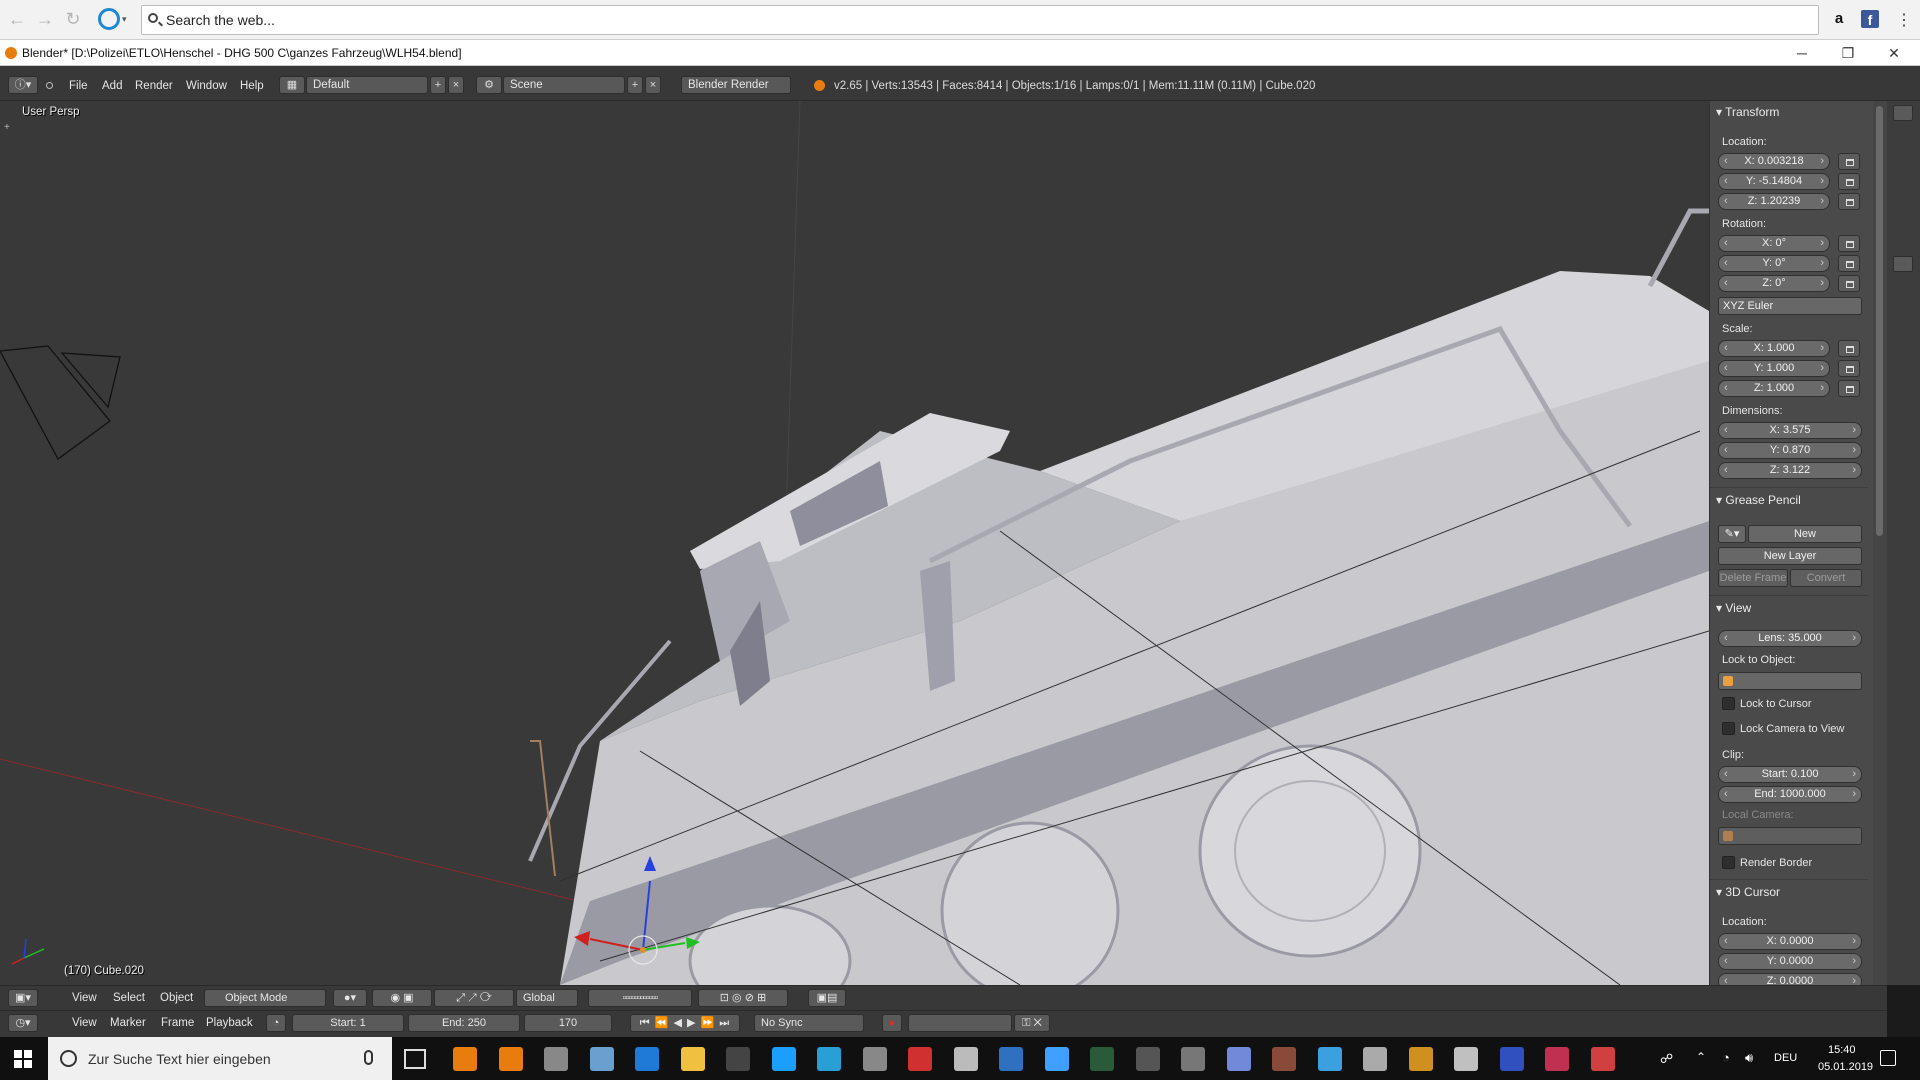  Describe the element at coordinates (892, 1023) in the screenshot. I see `record-icon: ●` at that location.